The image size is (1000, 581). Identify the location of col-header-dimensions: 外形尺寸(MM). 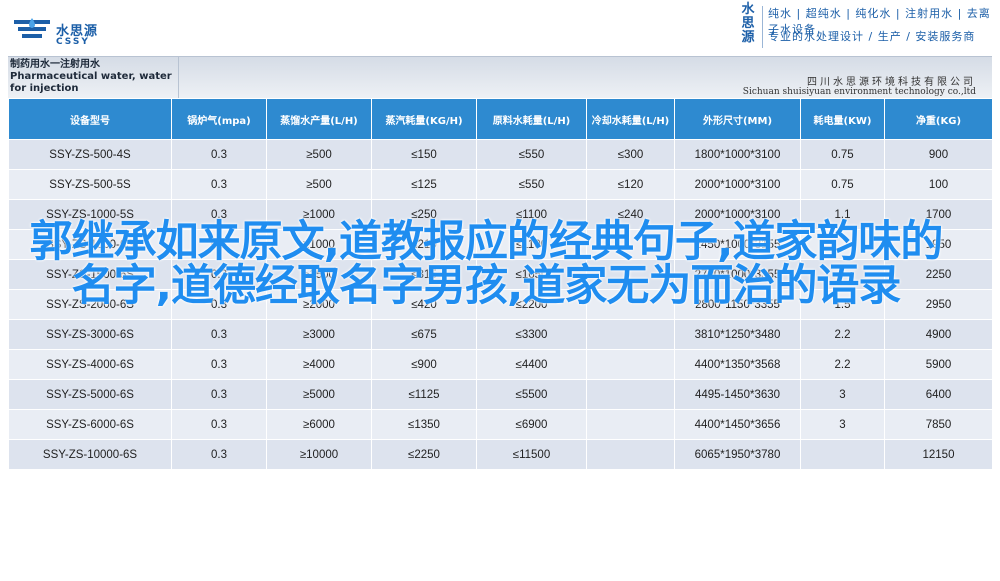
(737, 119).